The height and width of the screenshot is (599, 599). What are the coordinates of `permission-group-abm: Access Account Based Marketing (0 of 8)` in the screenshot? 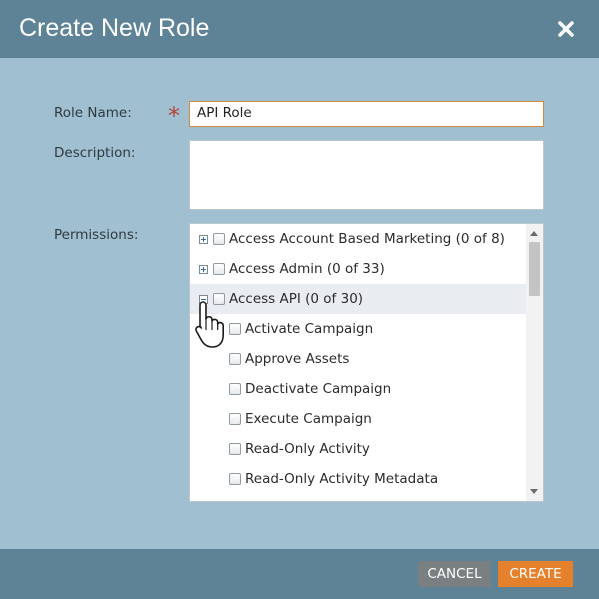 It's located at (358, 239).